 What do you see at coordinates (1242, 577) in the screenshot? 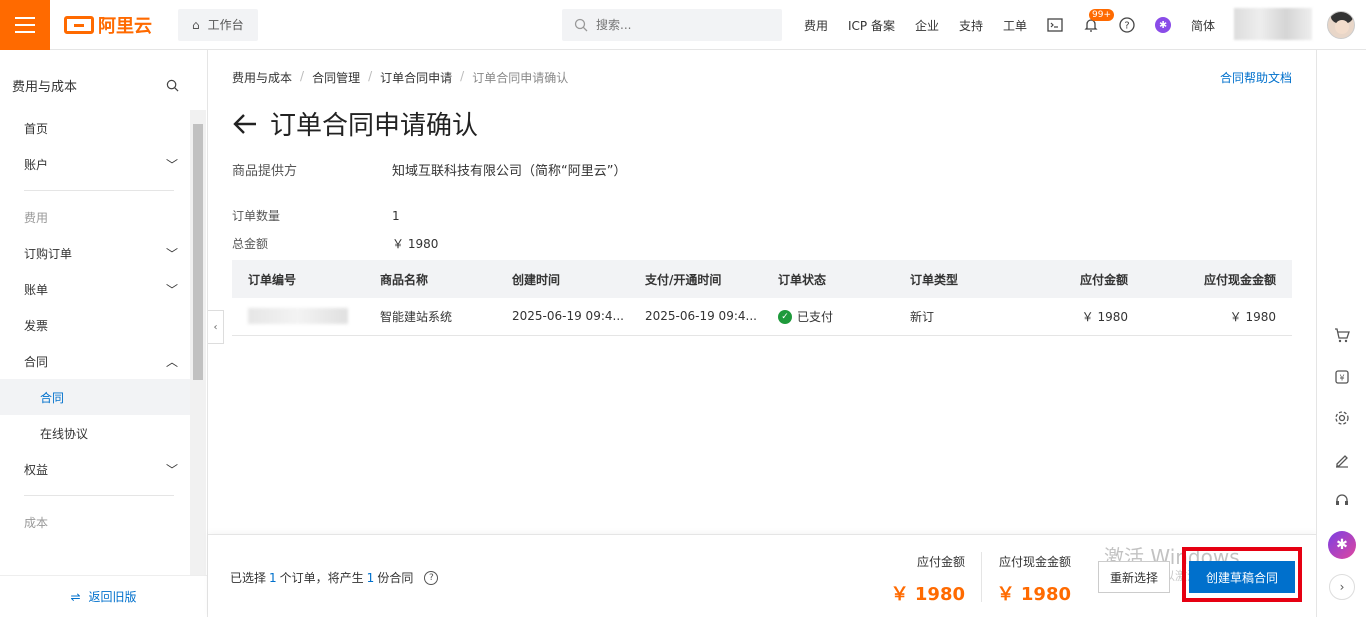
I see `create-draft-contract-button: 创建草稿合同` at bounding box center [1242, 577].